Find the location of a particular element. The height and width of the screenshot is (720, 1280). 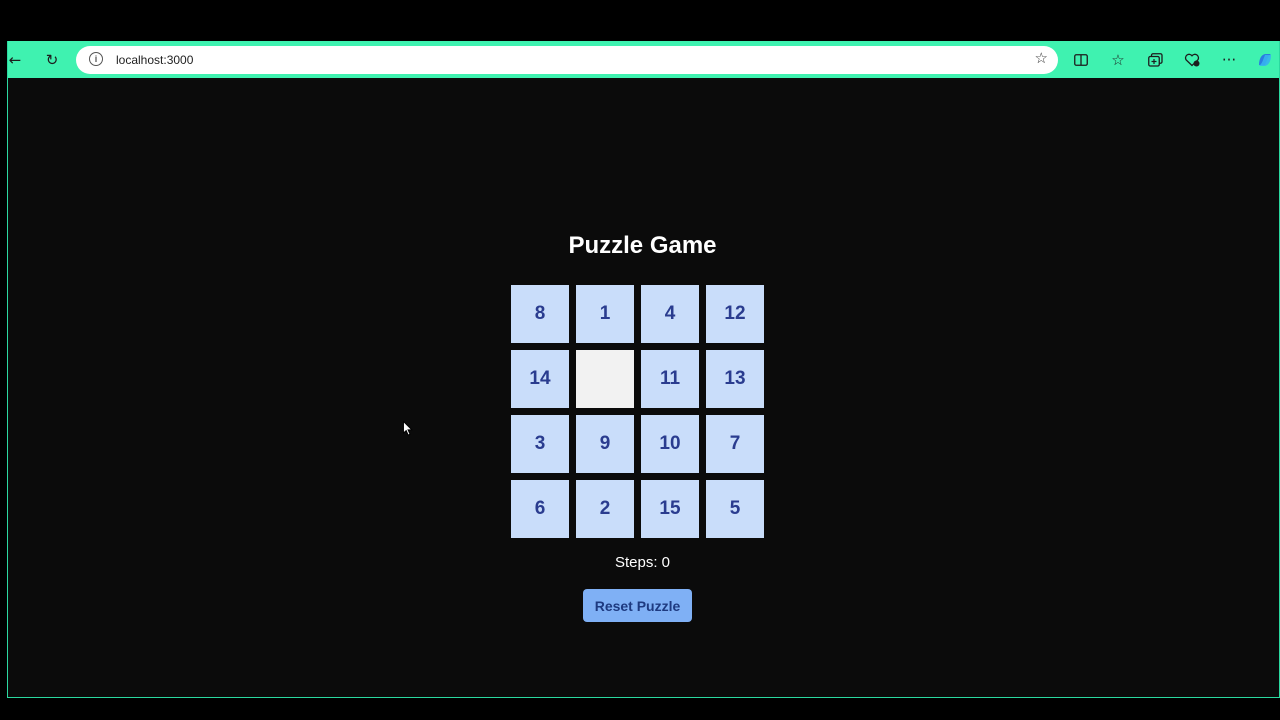

steps-counter: Steps: 0 is located at coordinates (642, 562).